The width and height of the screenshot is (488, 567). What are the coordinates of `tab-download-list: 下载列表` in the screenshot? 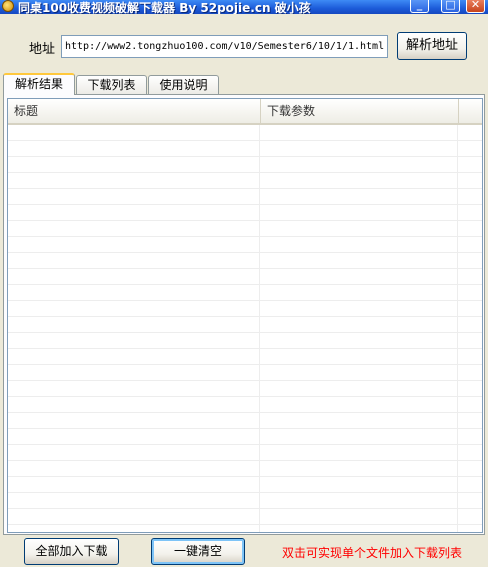 It's located at (111, 84).